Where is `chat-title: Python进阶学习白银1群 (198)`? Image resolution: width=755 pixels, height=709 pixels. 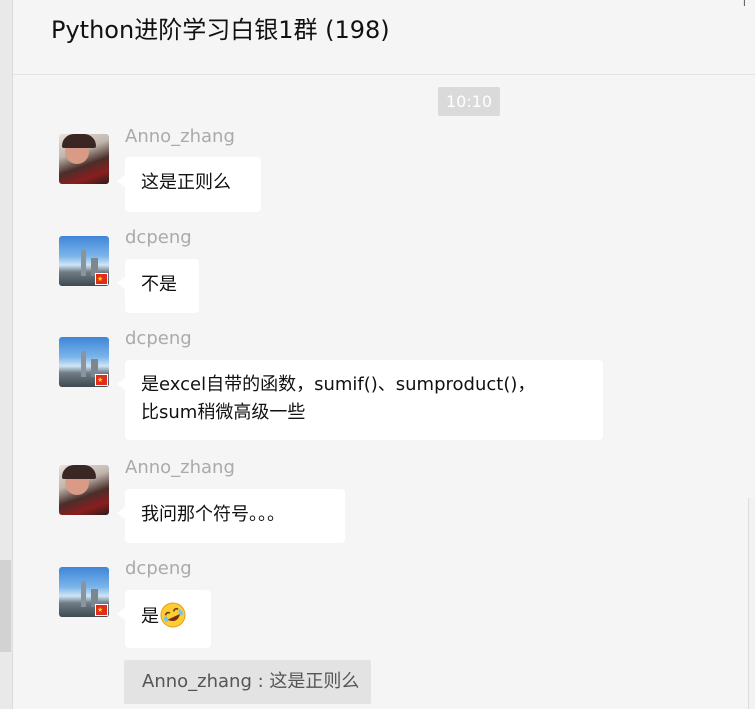 chat-title: Python进阶学习白银1群 (198) is located at coordinates (220, 30).